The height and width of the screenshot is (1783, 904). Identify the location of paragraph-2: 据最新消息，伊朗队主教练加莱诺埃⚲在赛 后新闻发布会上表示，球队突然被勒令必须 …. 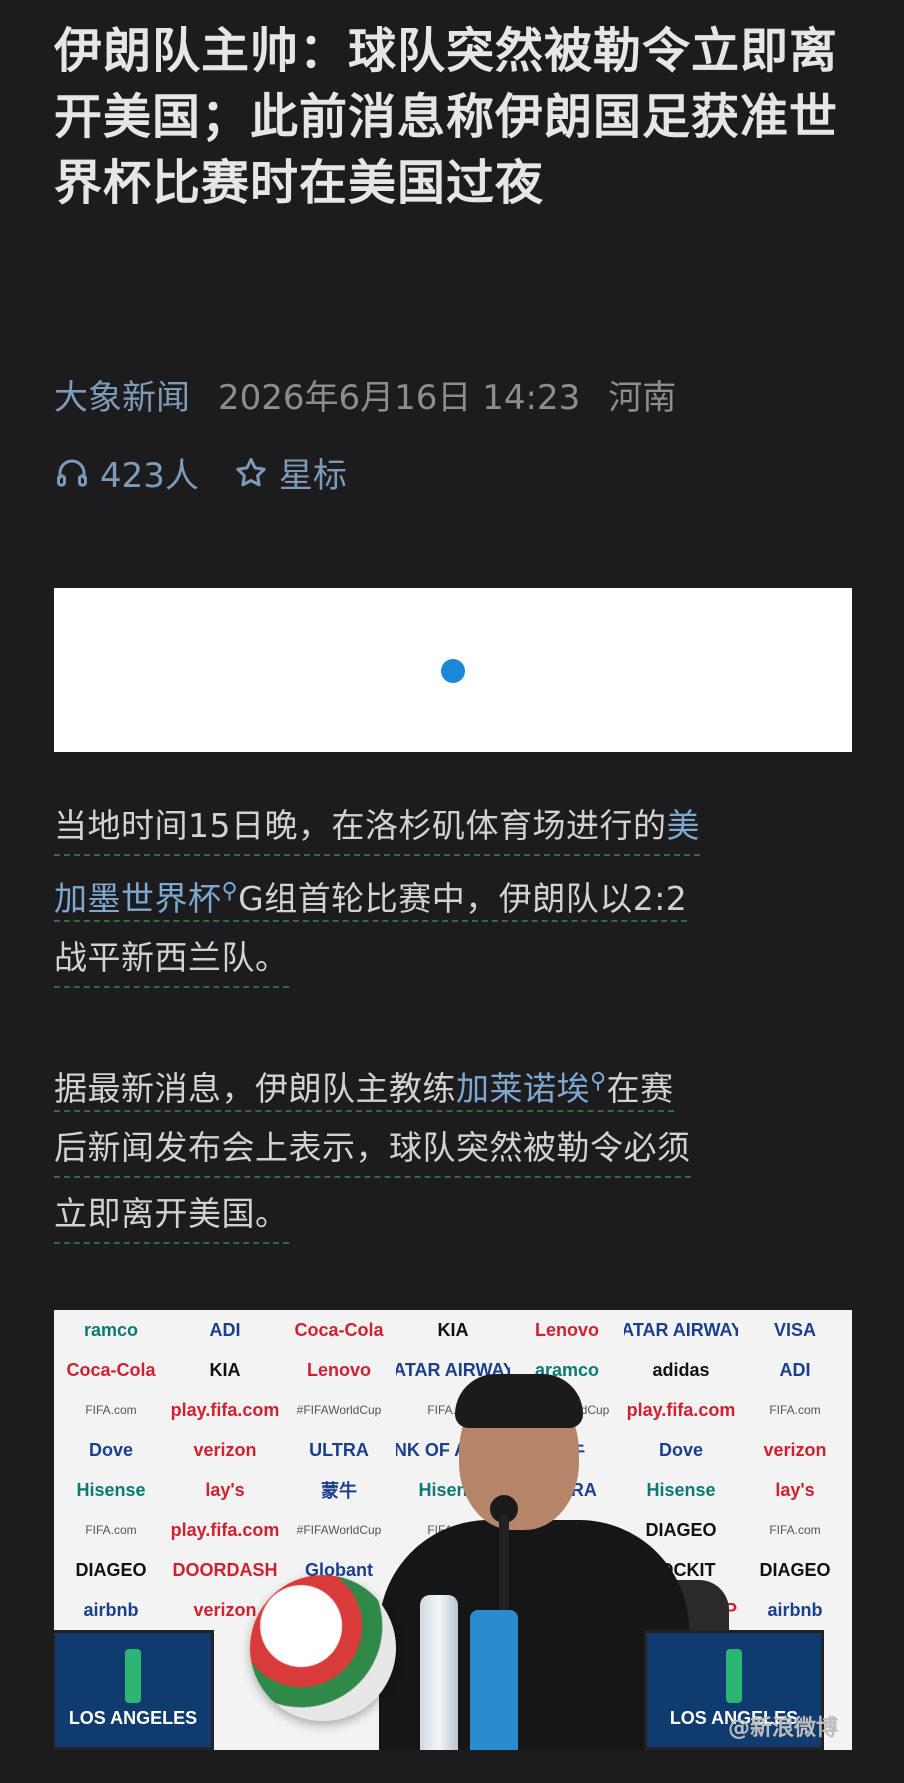
(454, 1149).